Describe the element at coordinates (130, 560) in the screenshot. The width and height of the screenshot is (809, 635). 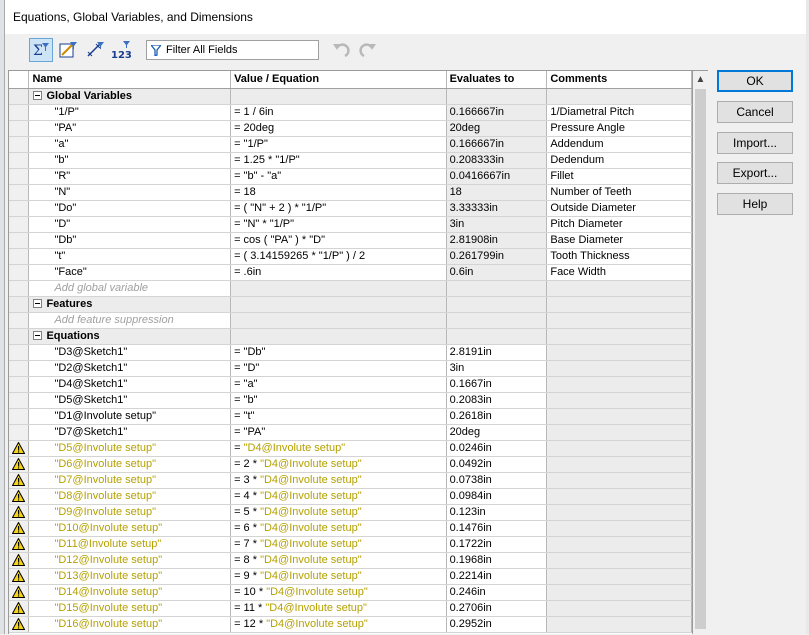
I see `name-cell: "D12@Involute setup"` at that location.